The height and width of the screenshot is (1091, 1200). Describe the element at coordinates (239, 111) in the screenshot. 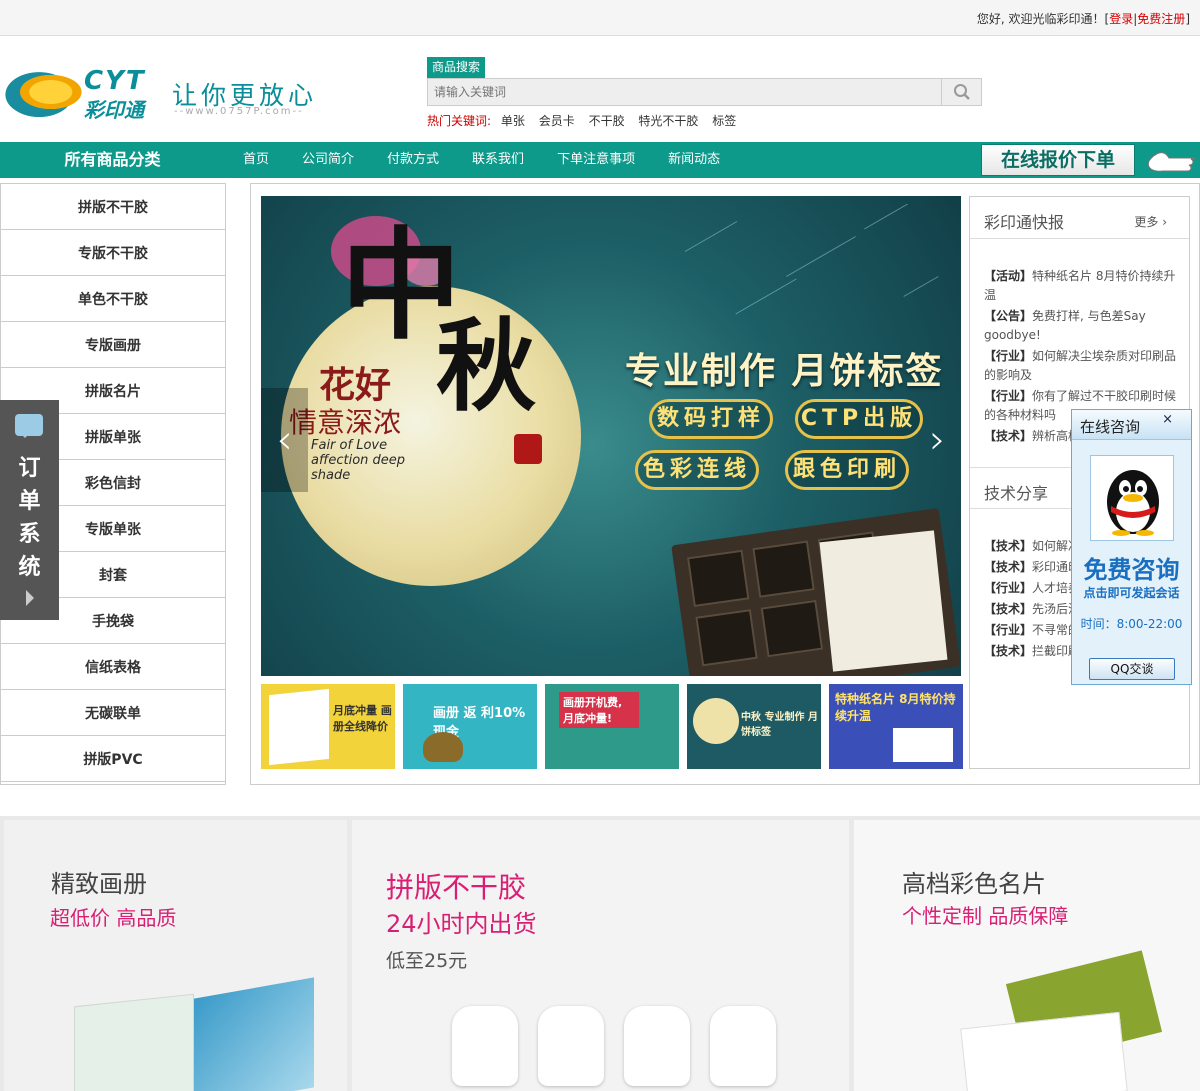

I see `logo-url: --www.0757P.com--` at that location.